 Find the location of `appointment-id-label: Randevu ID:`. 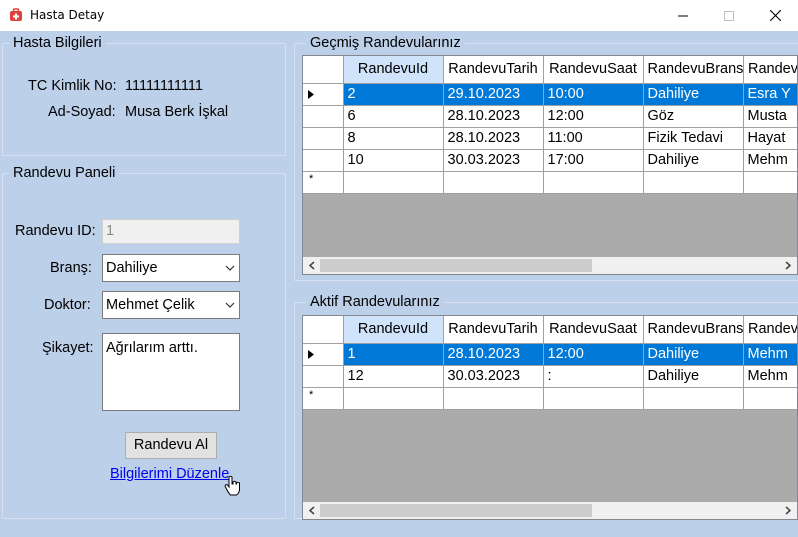

appointment-id-label: Randevu ID: is located at coordinates (55, 231).